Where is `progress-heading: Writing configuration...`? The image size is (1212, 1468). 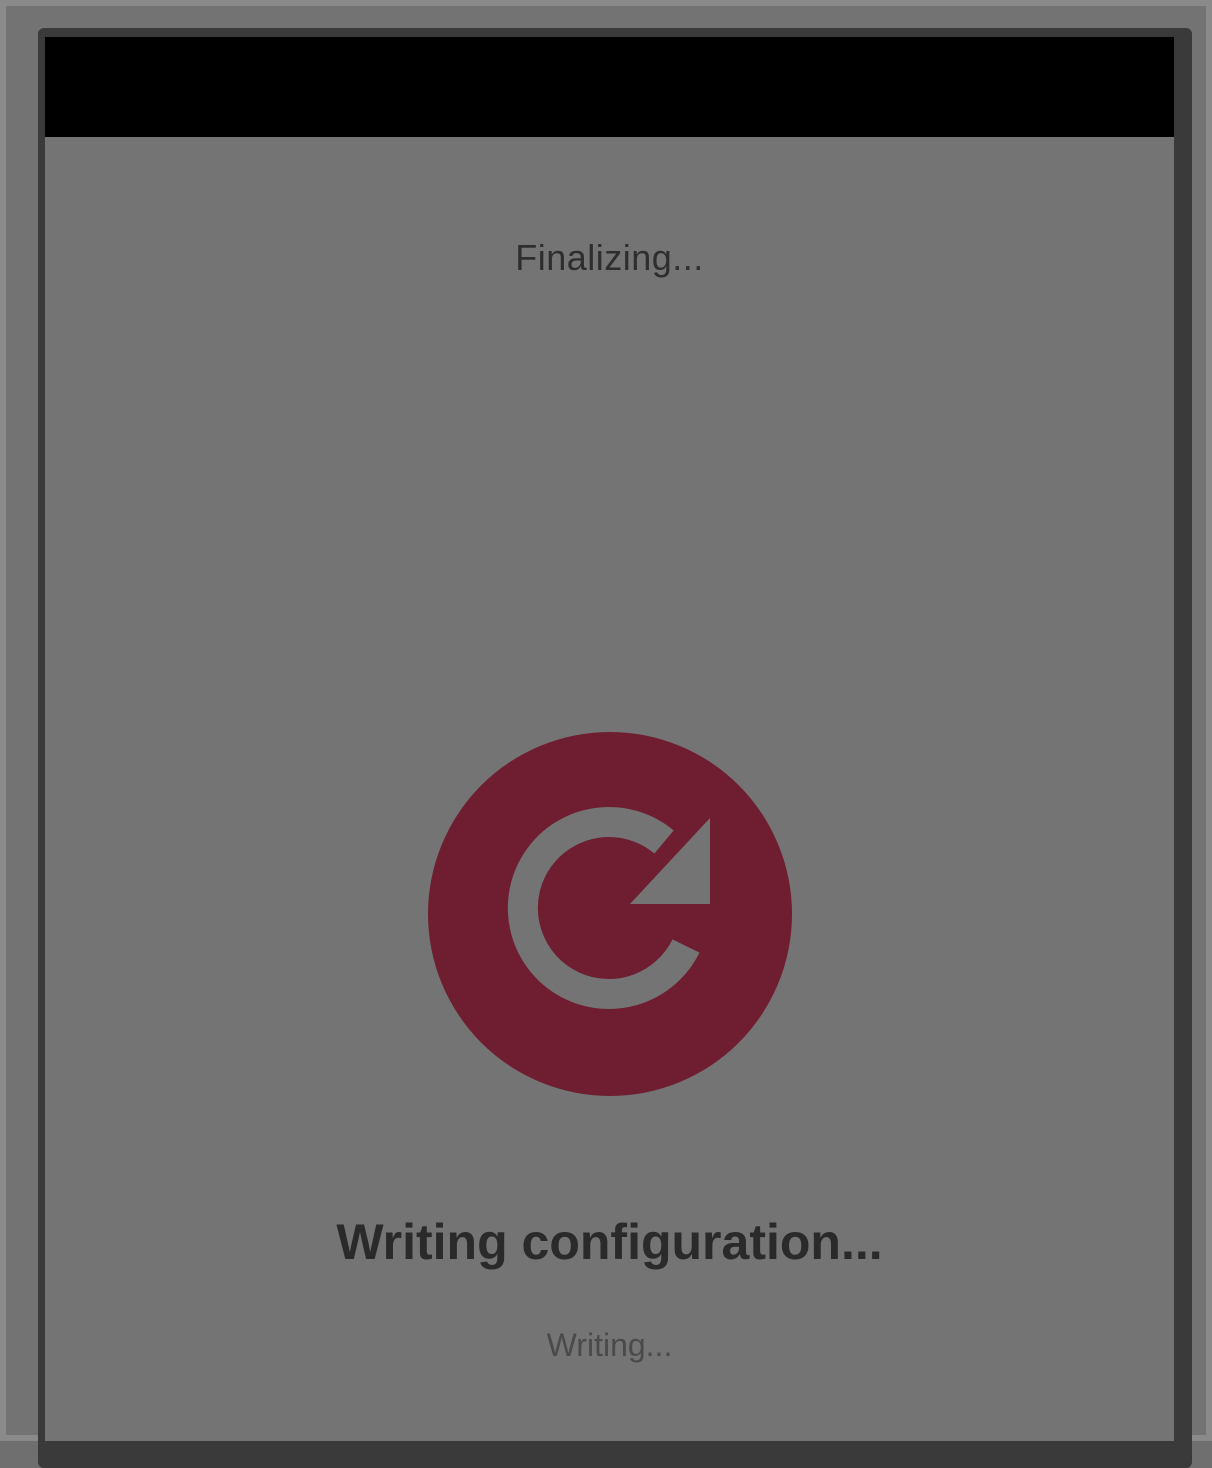 progress-heading: Writing configuration... is located at coordinates (609, 1242).